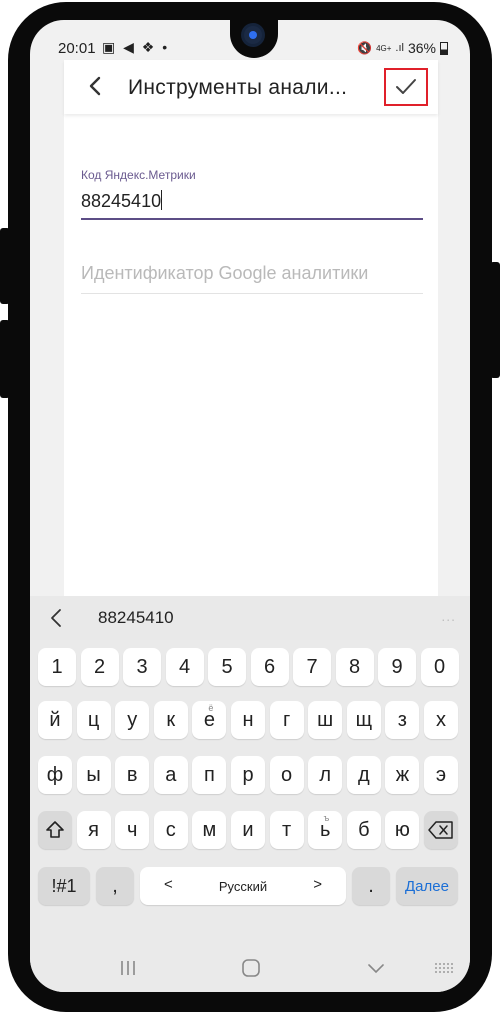 The image size is (500, 1016). What do you see at coordinates (55, 720) in the screenshot?
I see `key-й: й` at bounding box center [55, 720].